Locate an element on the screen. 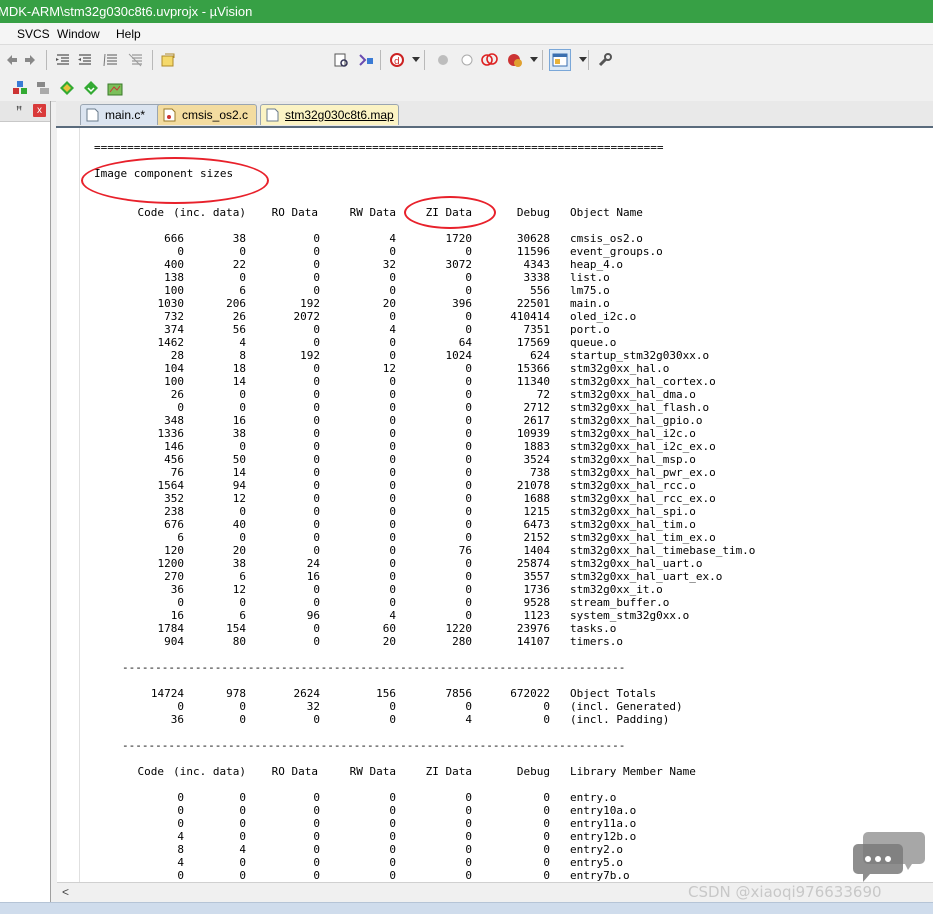 The width and height of the screenshot is (933, 914). object-row-object-name: stm32g0xx_it.o is located at coordinates (616, 589).